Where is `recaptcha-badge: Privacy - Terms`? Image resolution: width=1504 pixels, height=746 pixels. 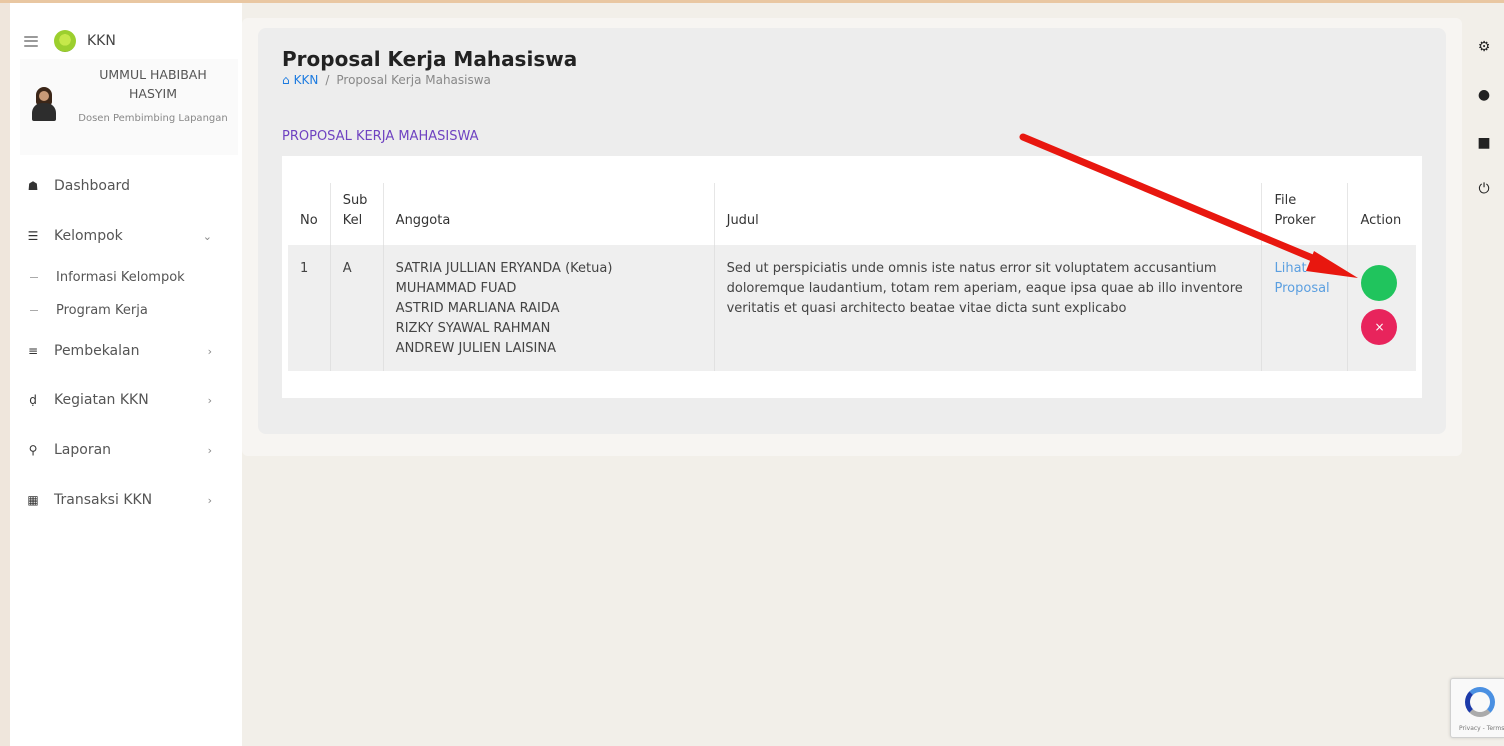
recaptcha-badge: Privacy - Terms is located at coordinates (1477, 708).